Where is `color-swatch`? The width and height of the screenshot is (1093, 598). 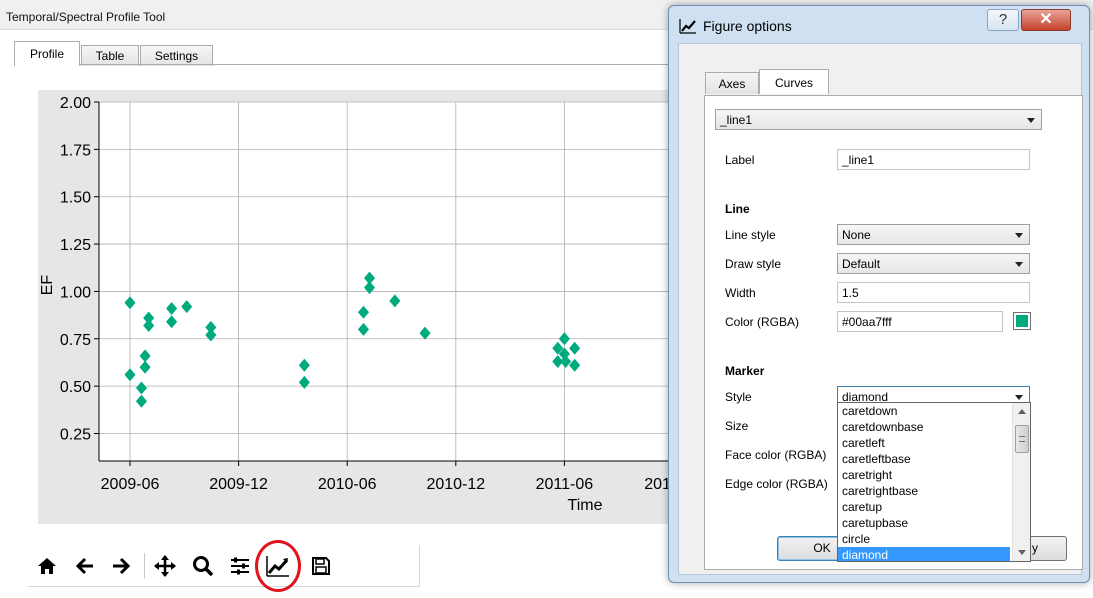
color-swatch is located at coordinates (1022, 321).